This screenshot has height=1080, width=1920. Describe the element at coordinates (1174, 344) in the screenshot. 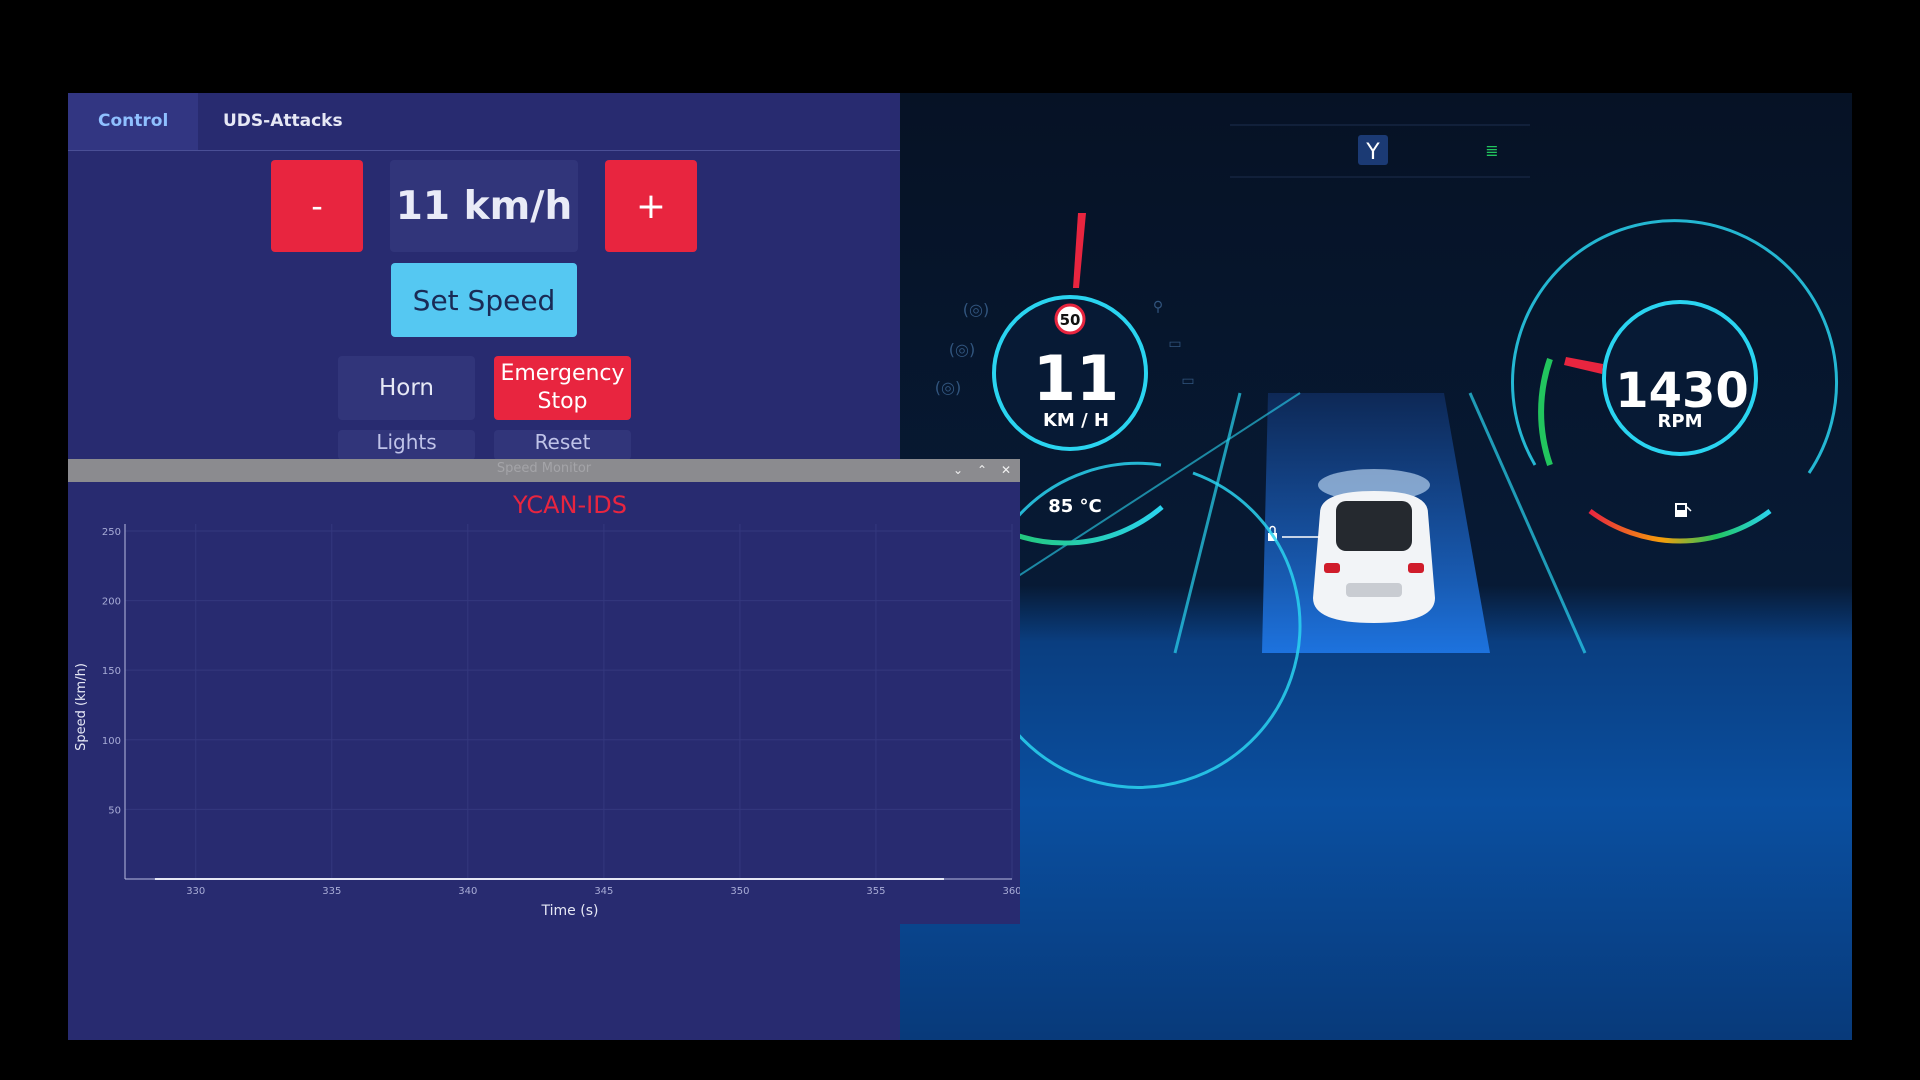

I see `seatbelt-icon: ▭` at that location.